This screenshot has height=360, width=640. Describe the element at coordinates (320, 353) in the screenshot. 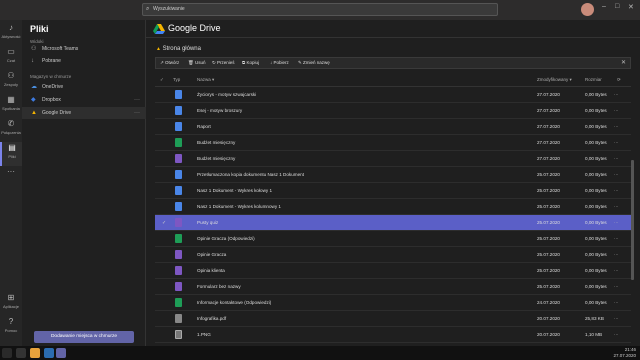

I see `taskbar: 21:46 27.07.2020` at that location.